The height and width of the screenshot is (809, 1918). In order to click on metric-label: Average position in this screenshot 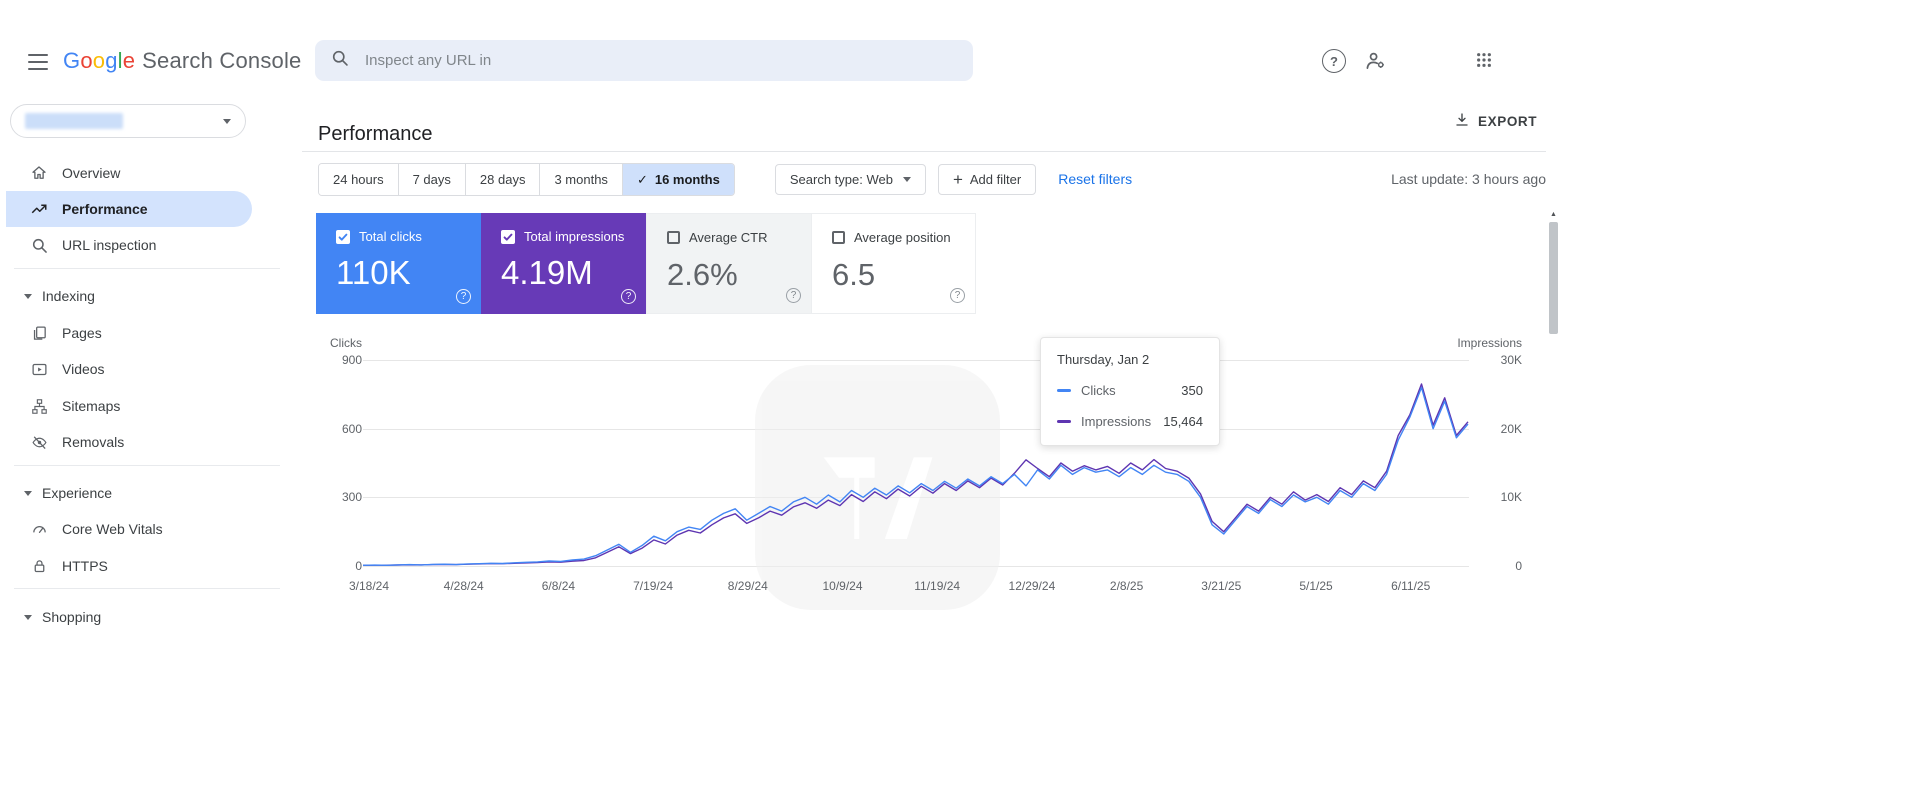, I will do `click(902, 237)`.